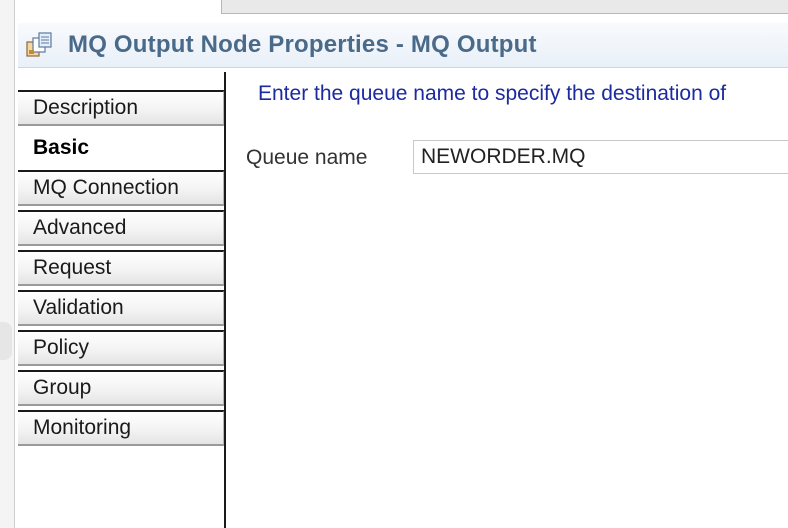 The height and width of the screenshot is (528, 788). Describe the element at coordinates (121, 388) in the screenshot. I see `tab-group: Group` at that location.